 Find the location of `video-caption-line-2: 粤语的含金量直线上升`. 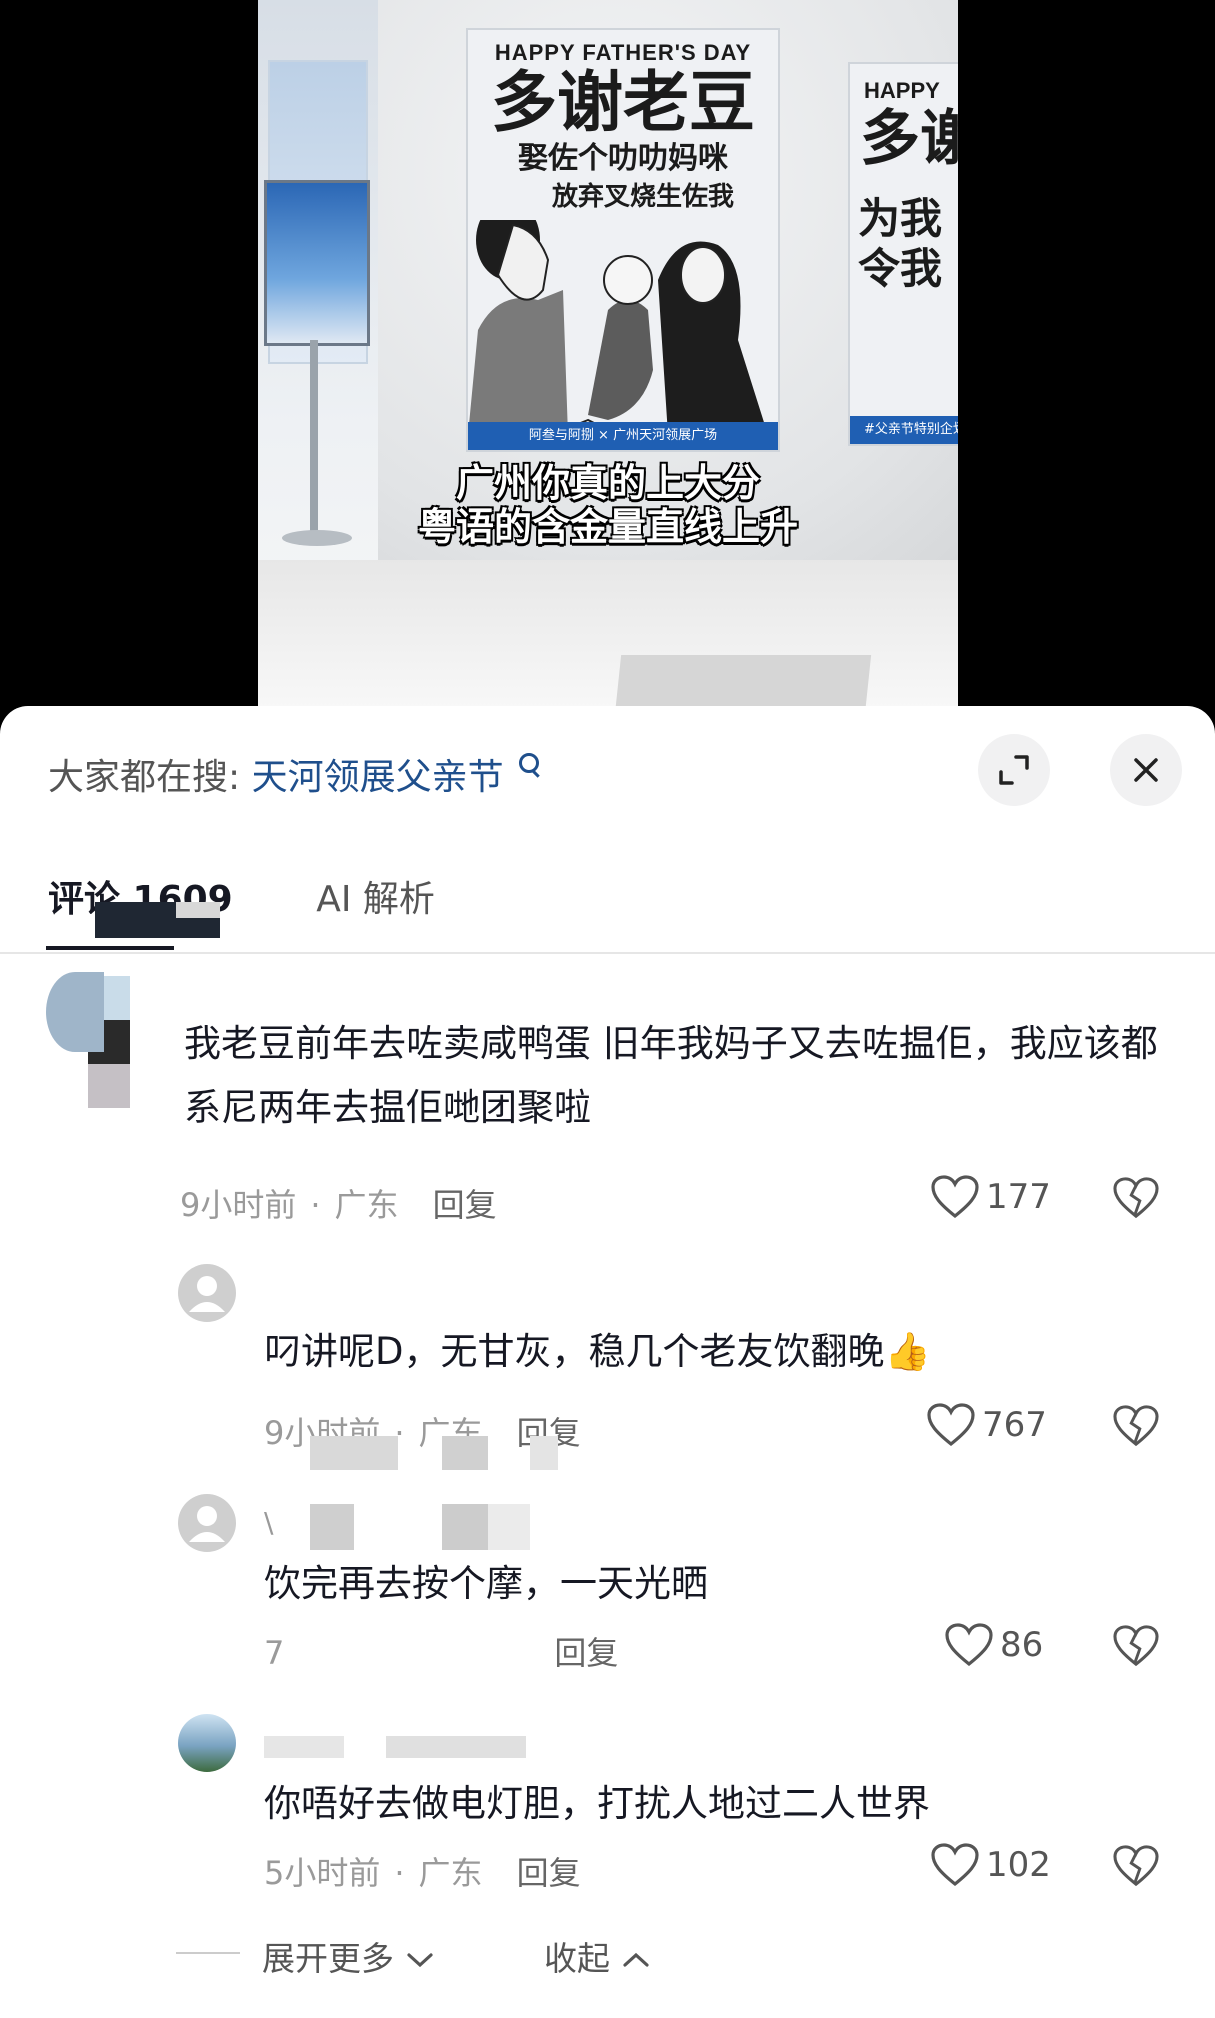

video-caption-line-2: 粤语的含金量直线上升 is located at coordinates (607, 527).